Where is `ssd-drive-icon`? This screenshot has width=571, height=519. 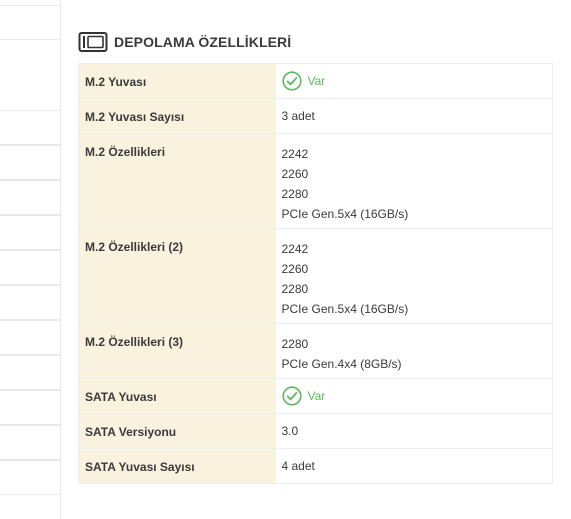
ssd-drive-icon is located at coordinates (93, 42).